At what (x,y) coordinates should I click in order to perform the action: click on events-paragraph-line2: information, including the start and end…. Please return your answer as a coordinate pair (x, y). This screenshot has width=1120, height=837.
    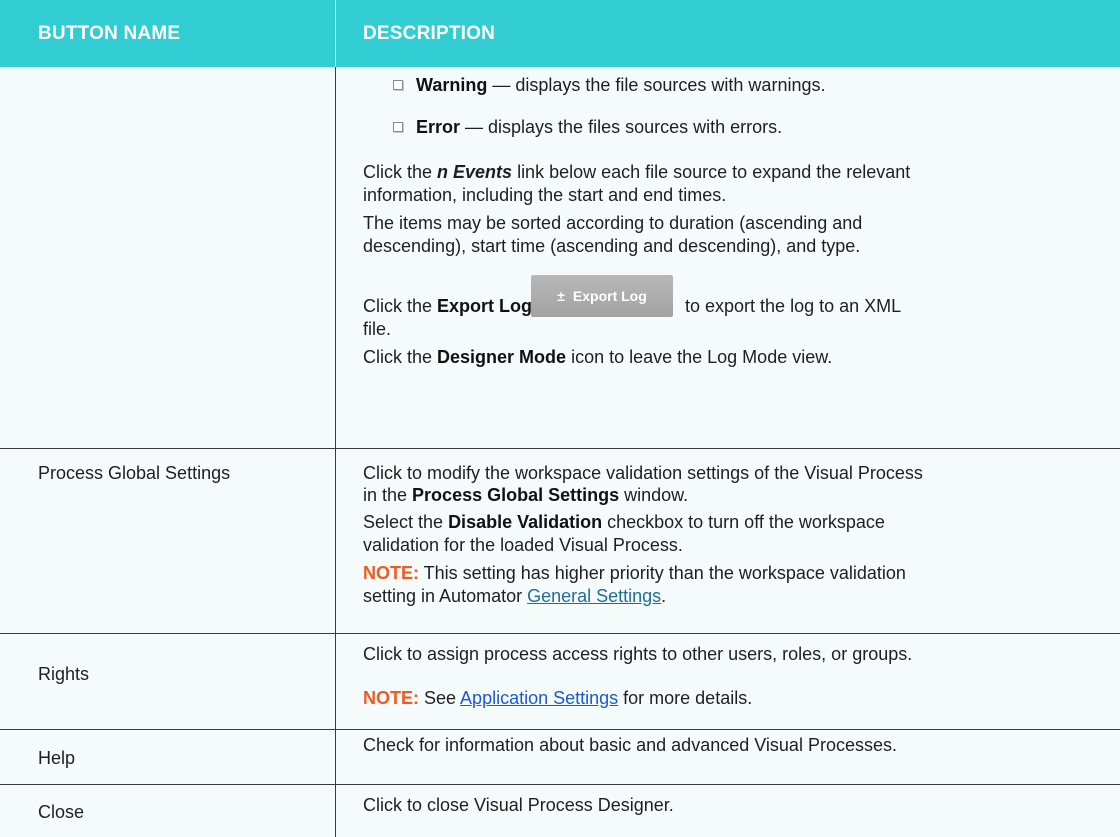
    Looking at the image, I should click on (545, 195).